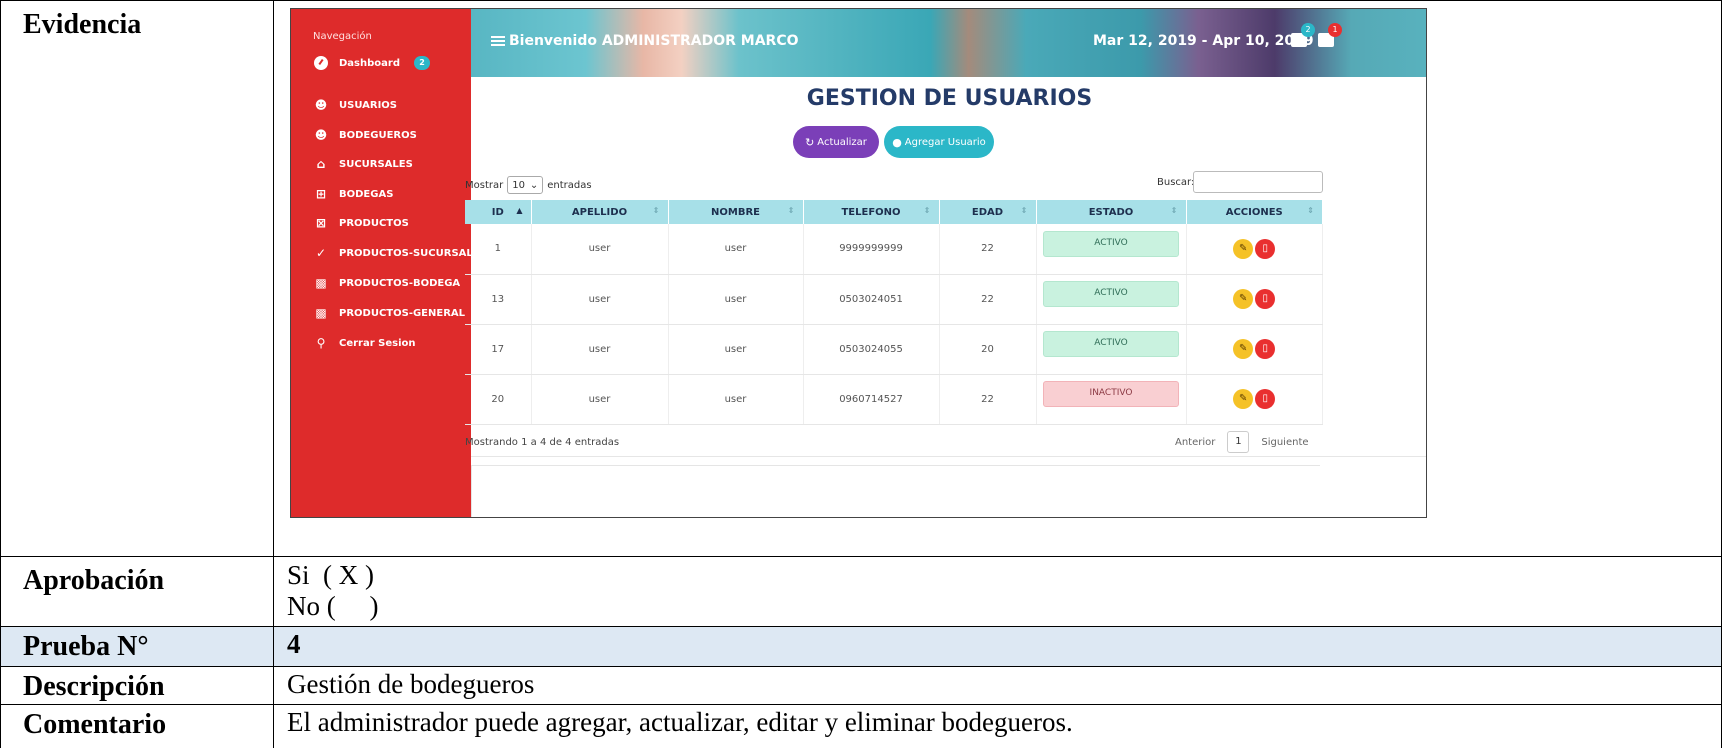 The image size is (1722, 748). What do you see at coordinates (939, 142) in the screenshot?
I see `add-user-button: ● Agregar Usuario` at bounding box center [939, 142].